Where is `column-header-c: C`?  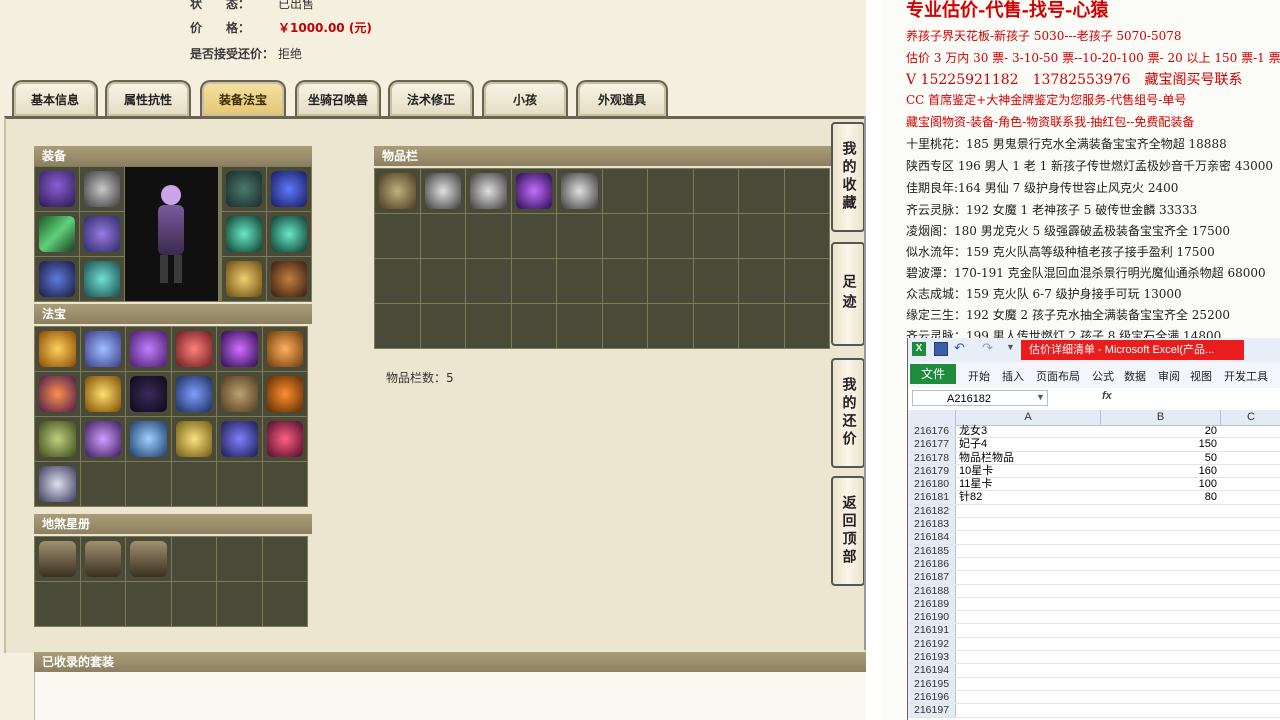
column-header-c: C is located at coordinates (1250, 417).